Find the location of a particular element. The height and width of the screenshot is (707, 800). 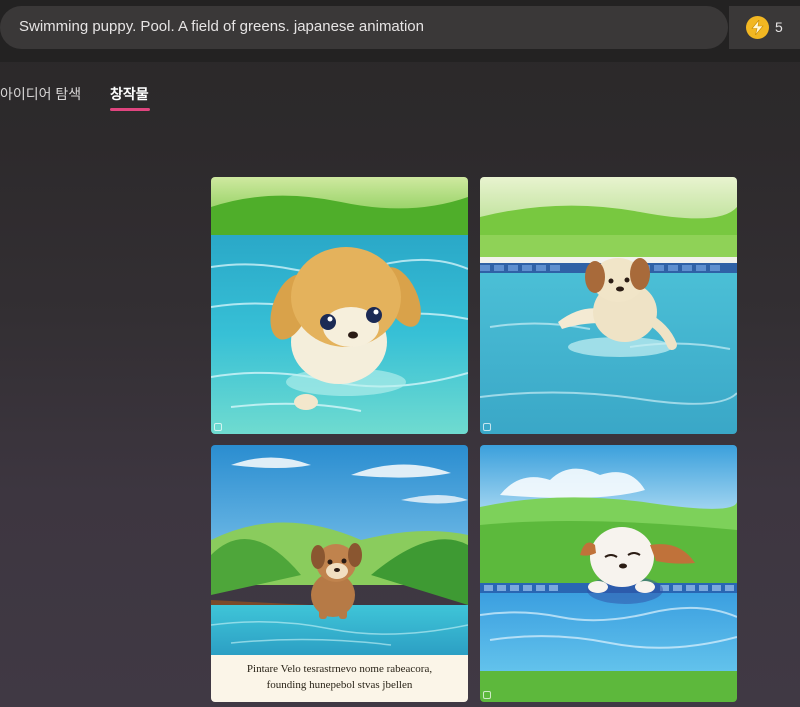

boost-count: 5 is located at coordinates (779, 27).